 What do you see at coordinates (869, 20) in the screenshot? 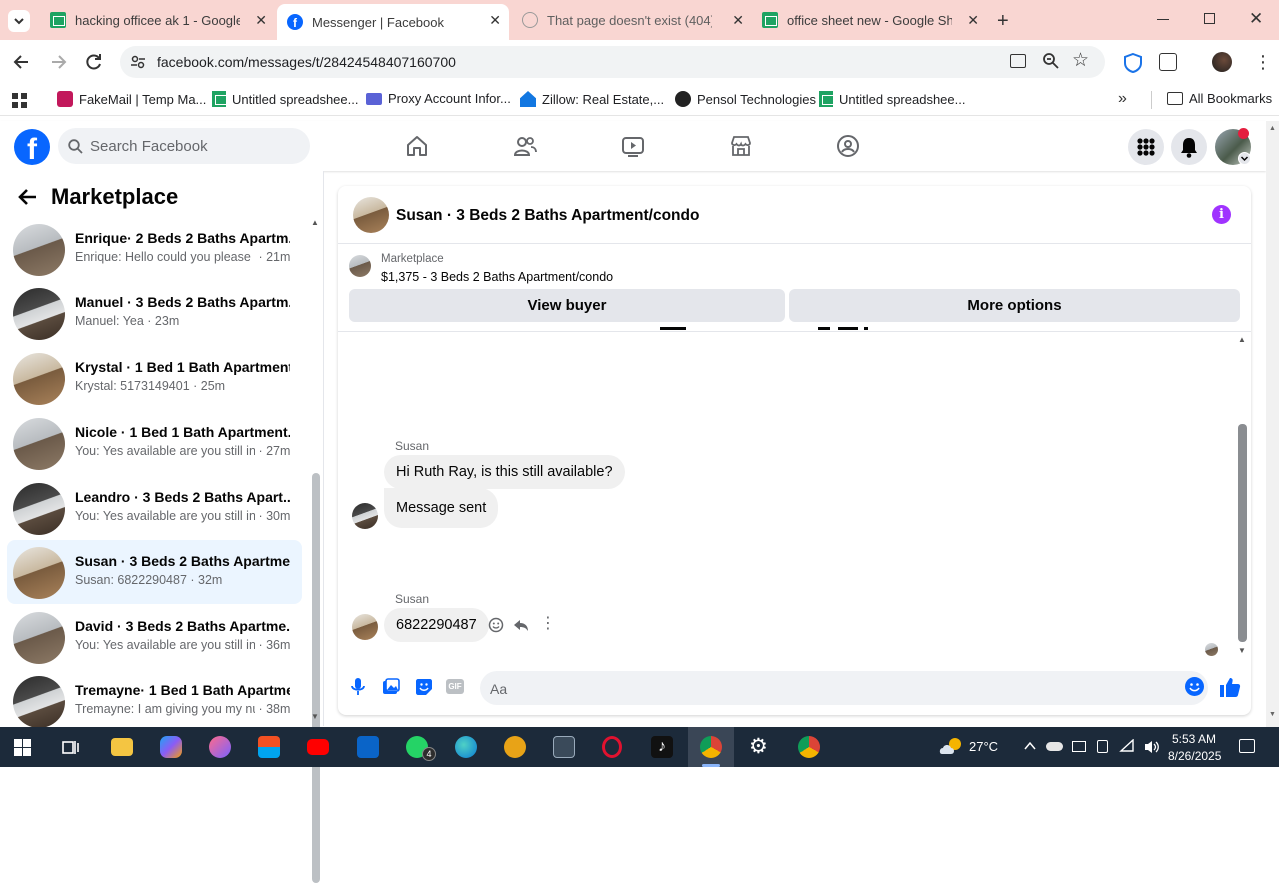
I see `browser-tab: office sheet new - Google Shee ✕` at bounding box center [869, 20].